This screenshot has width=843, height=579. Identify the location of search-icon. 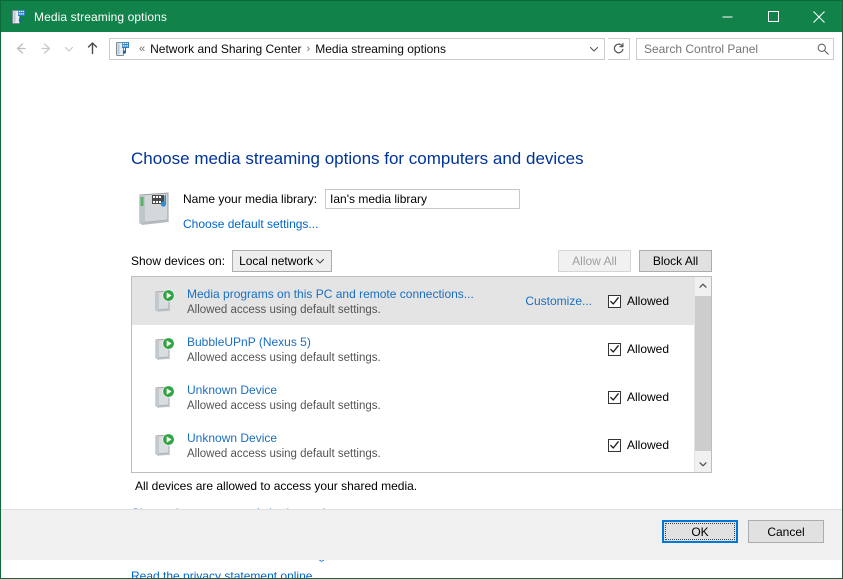
(823, 49).